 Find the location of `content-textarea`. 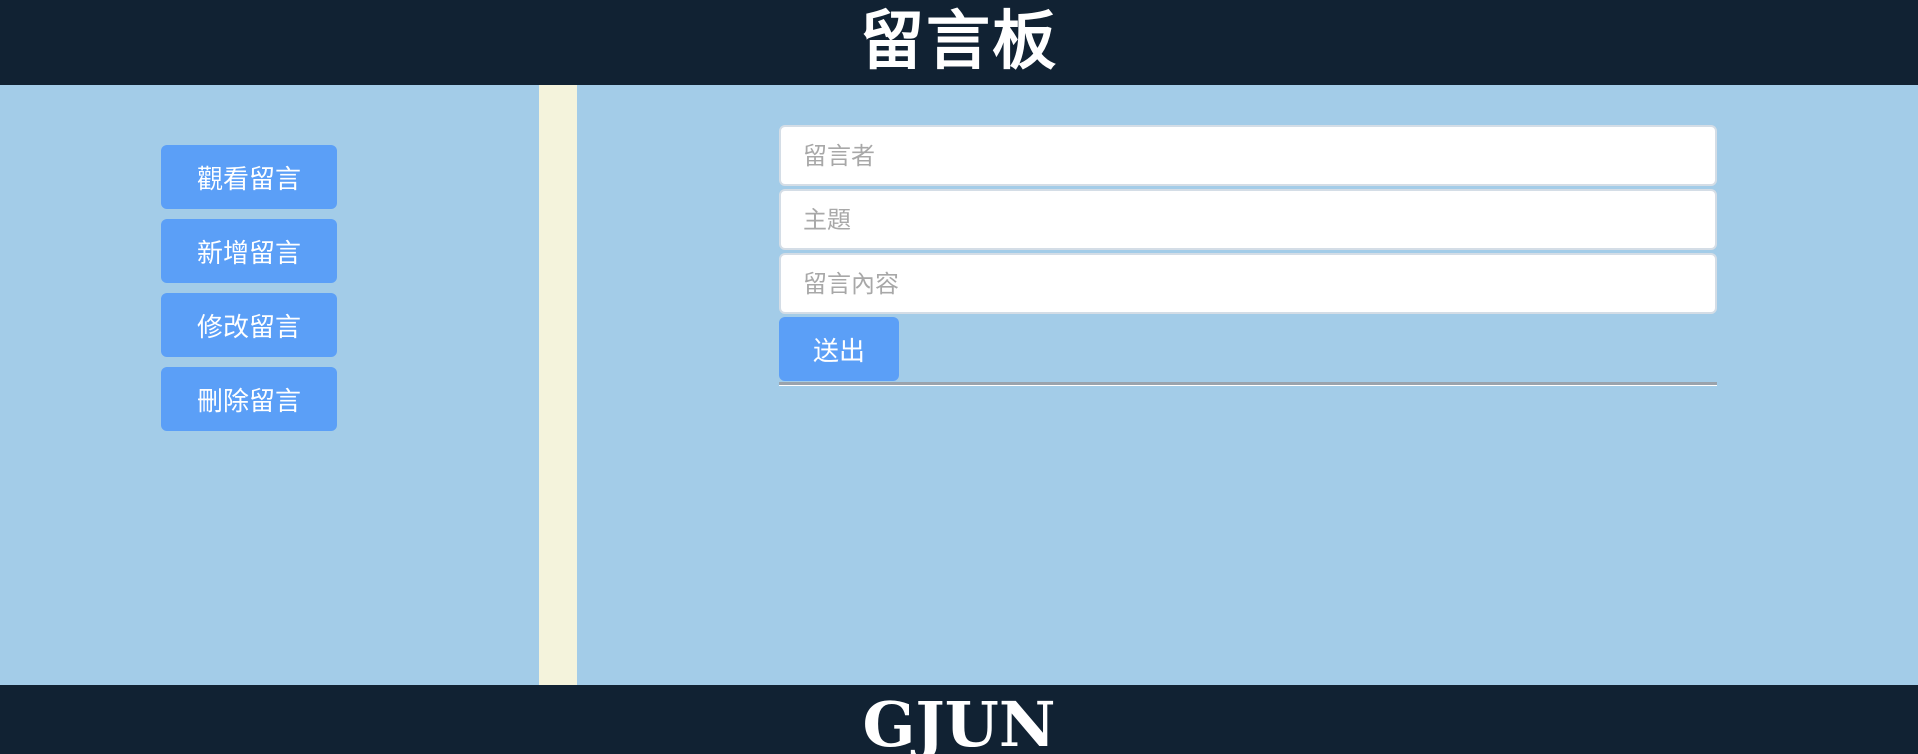

content-textarea is located at coordinates (1248, 283).